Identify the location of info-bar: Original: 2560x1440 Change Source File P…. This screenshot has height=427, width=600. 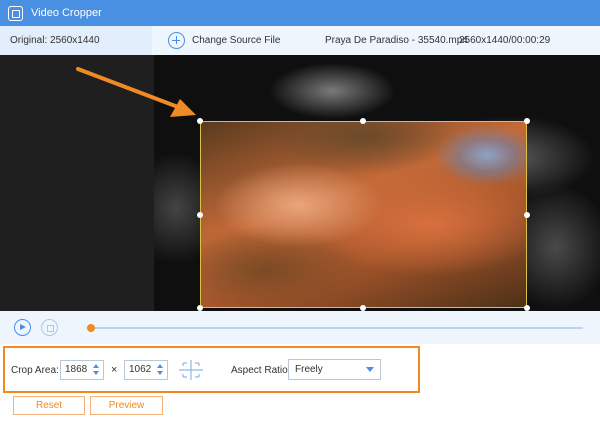
(300, 40).